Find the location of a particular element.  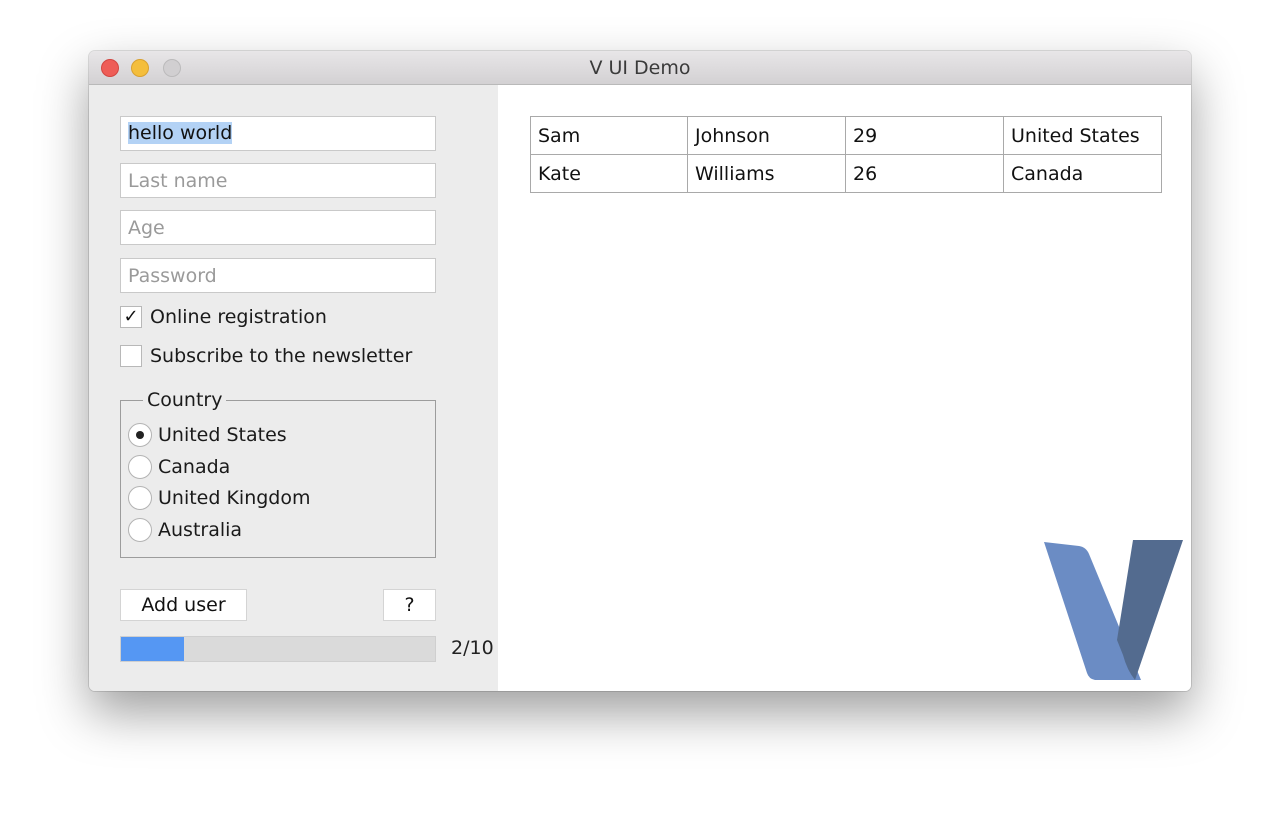

table-cell: Canada is located at coordinates (1082, 173).